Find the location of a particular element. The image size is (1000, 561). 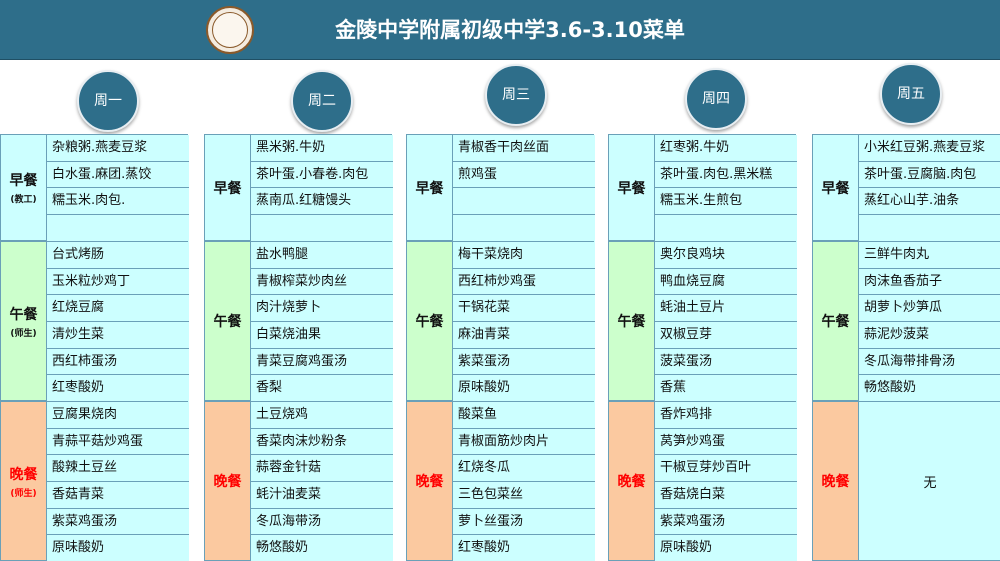

menu-item: 红枣粥.牛奶 is located at coordinates (726, 148).